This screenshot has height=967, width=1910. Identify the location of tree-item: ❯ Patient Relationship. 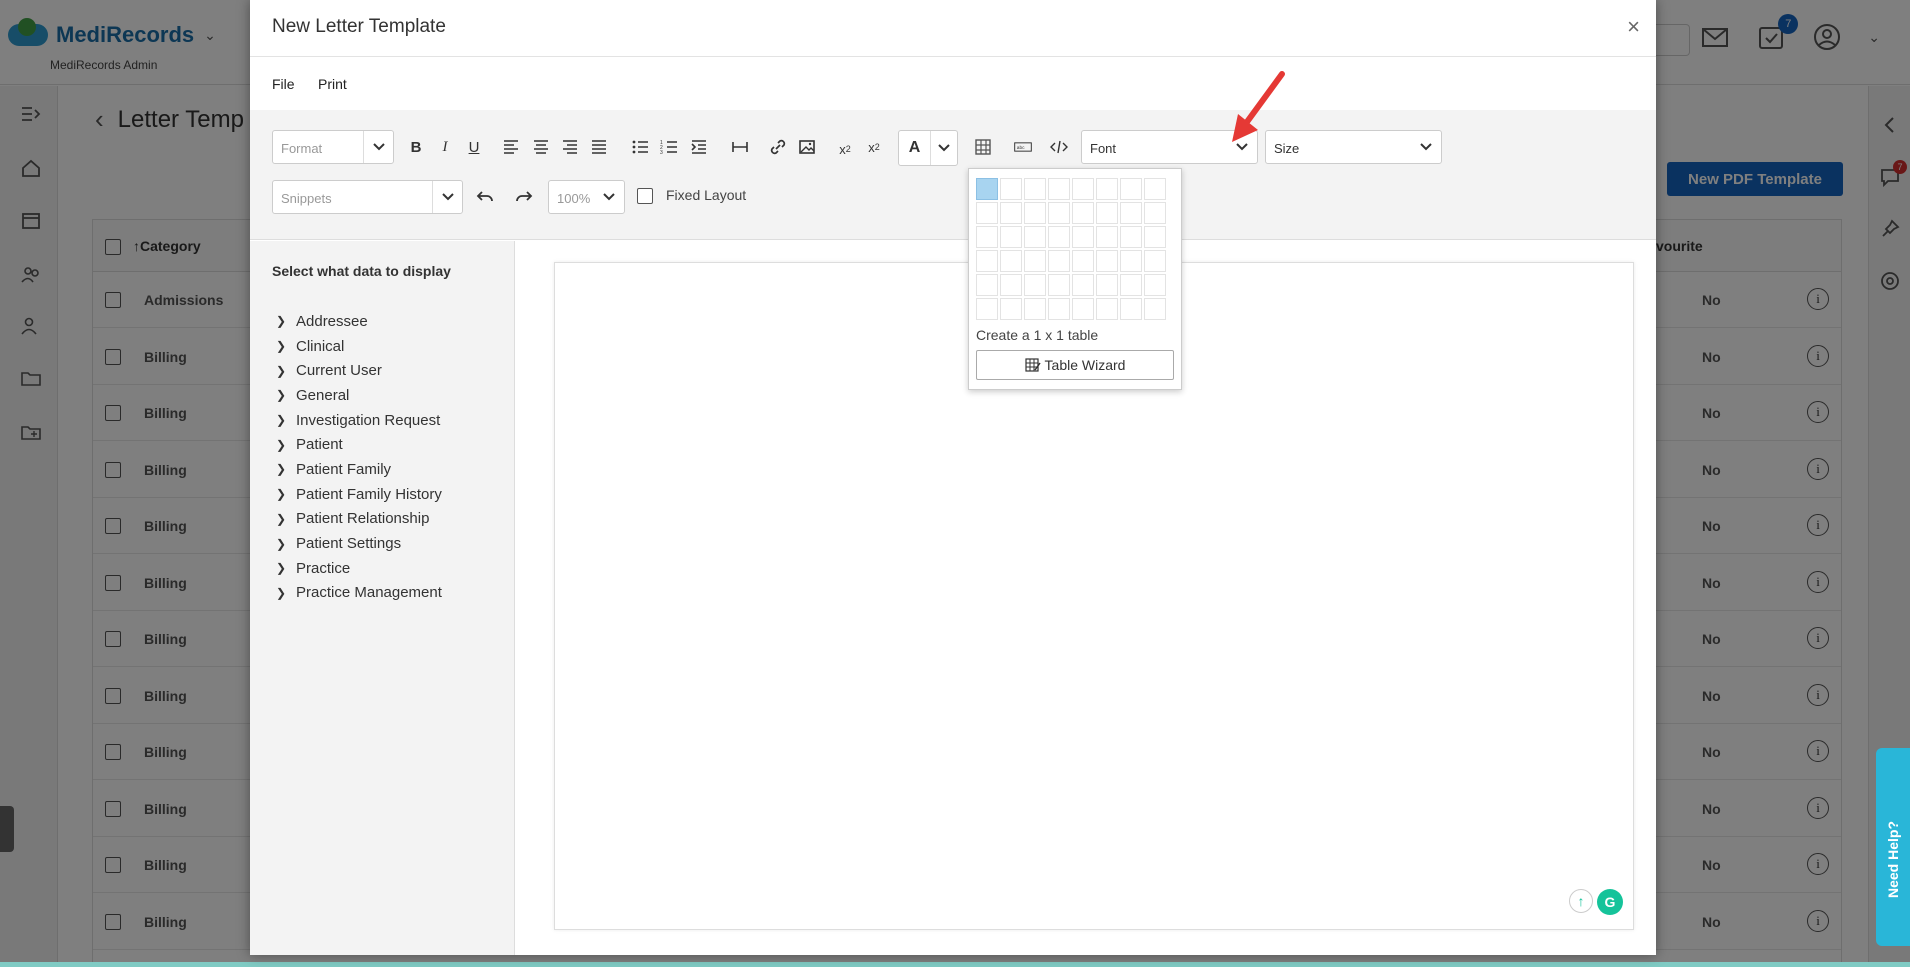
(359, 519).